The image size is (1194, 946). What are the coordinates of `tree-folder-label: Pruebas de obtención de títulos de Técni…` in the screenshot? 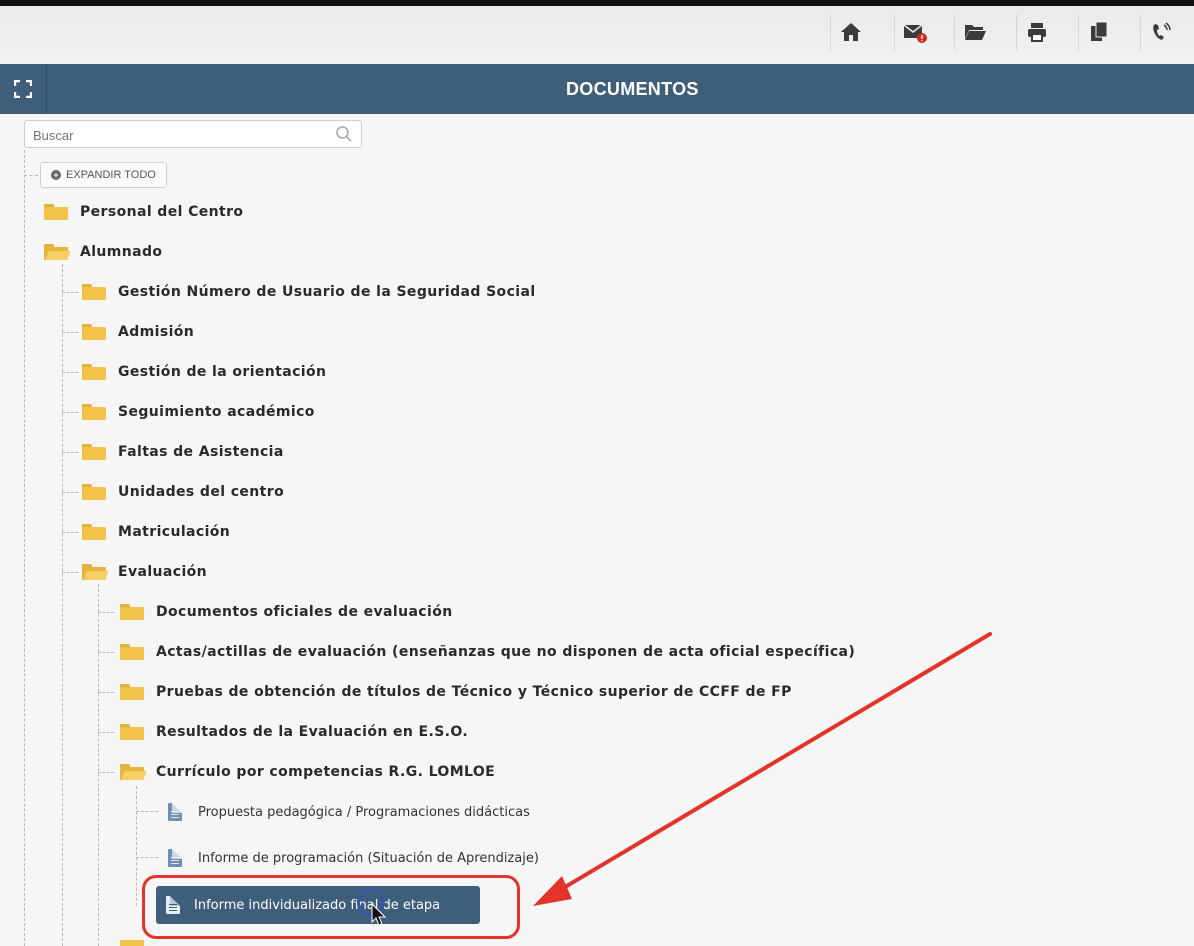 It's located at (474, 692).